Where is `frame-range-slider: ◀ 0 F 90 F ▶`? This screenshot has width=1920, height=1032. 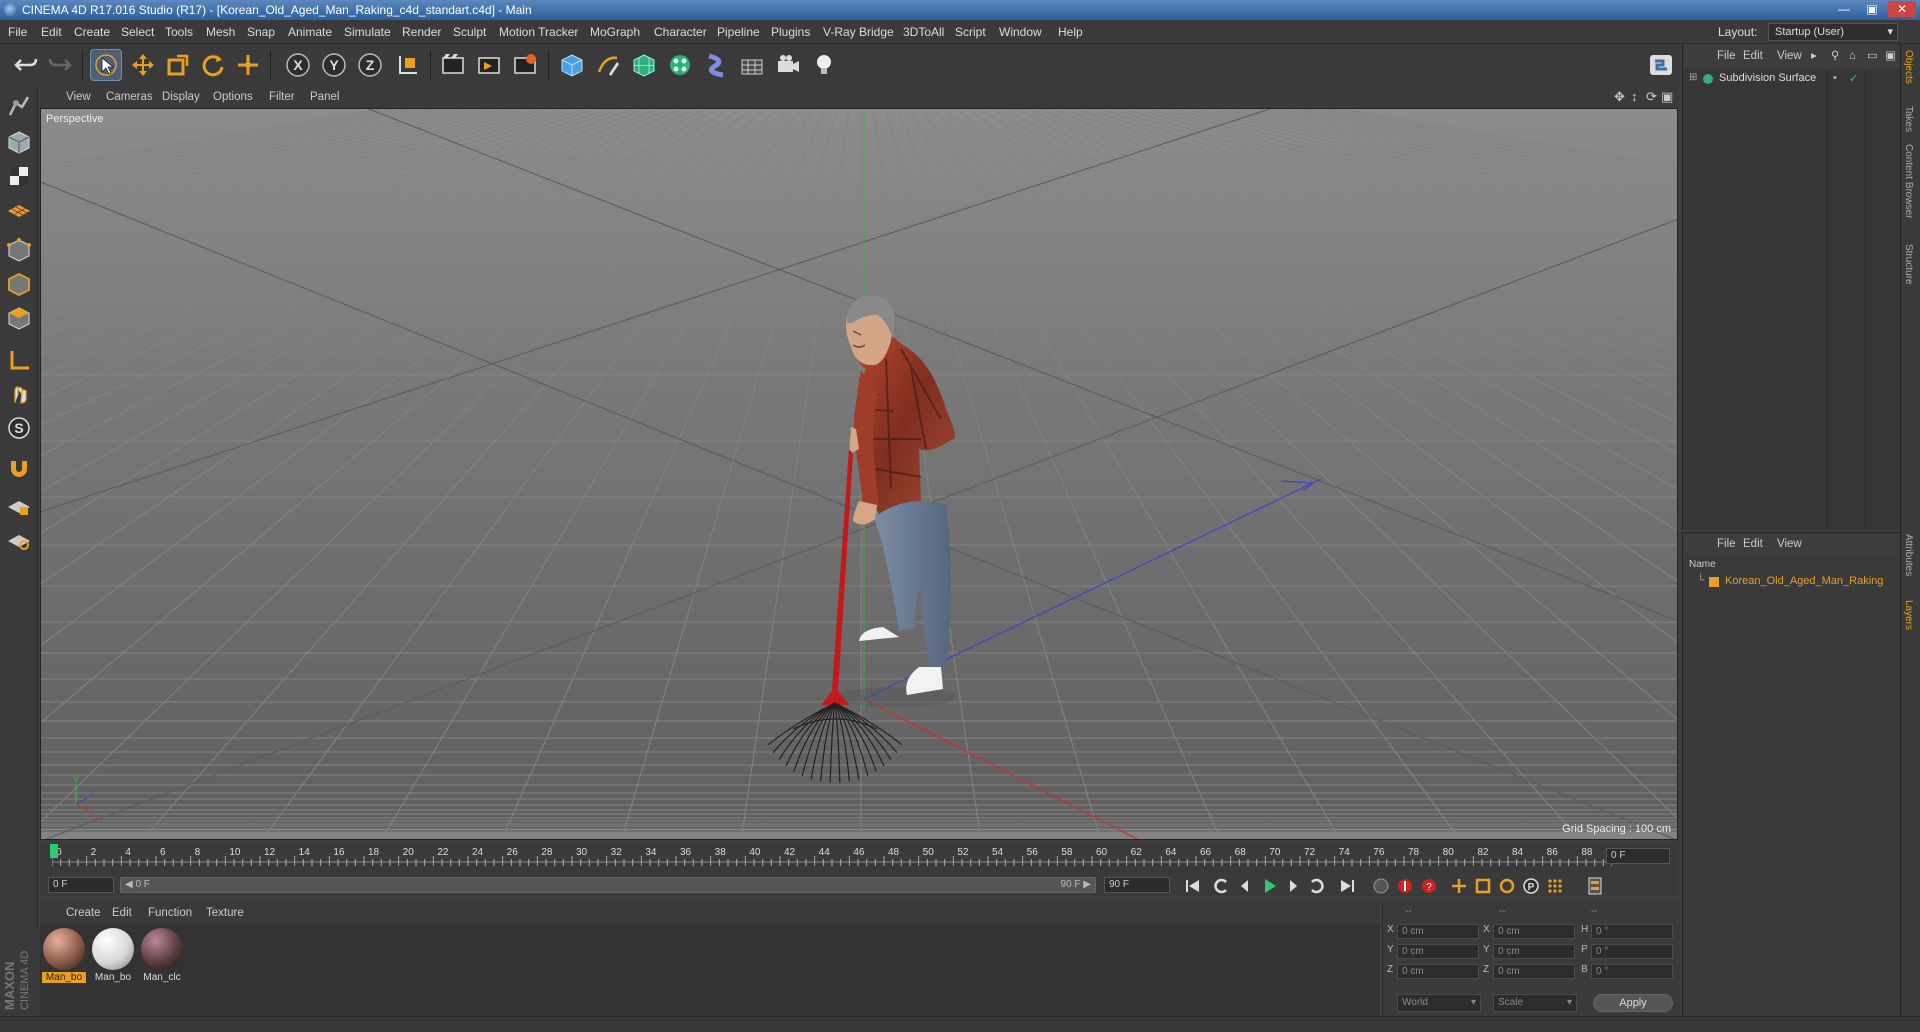 frame-range-slider: ◀ 0 F 90 F ▶ is located at coordinates (608, 885).